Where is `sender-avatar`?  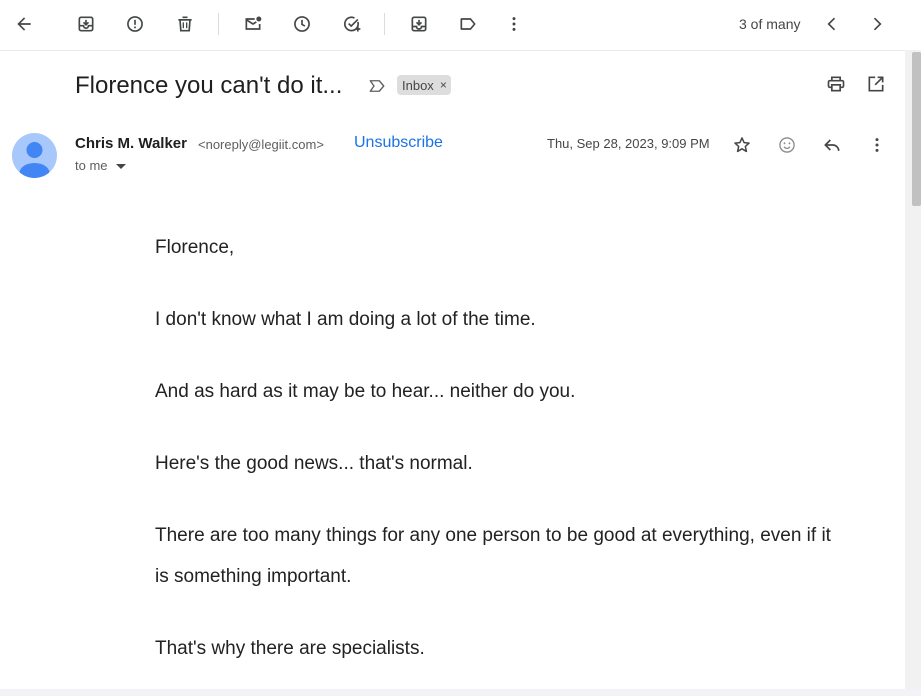 sender-avatar is located at coordinates (34, 155).